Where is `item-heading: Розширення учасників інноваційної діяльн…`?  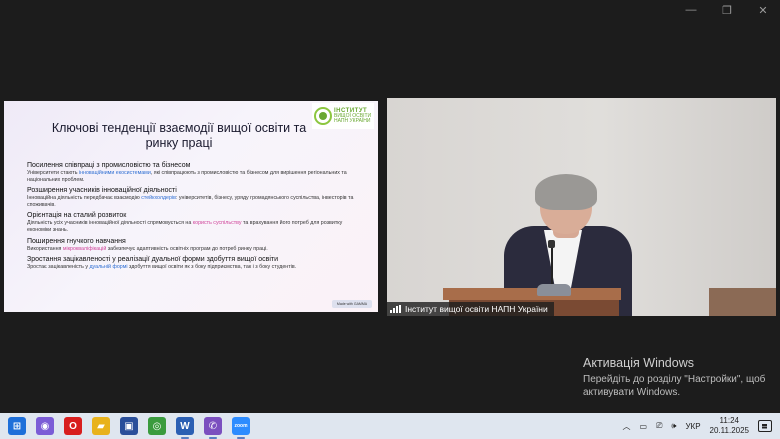 item-heading: Розширення учасників інноваційної діяльн… is located at coordinates (102, 191).